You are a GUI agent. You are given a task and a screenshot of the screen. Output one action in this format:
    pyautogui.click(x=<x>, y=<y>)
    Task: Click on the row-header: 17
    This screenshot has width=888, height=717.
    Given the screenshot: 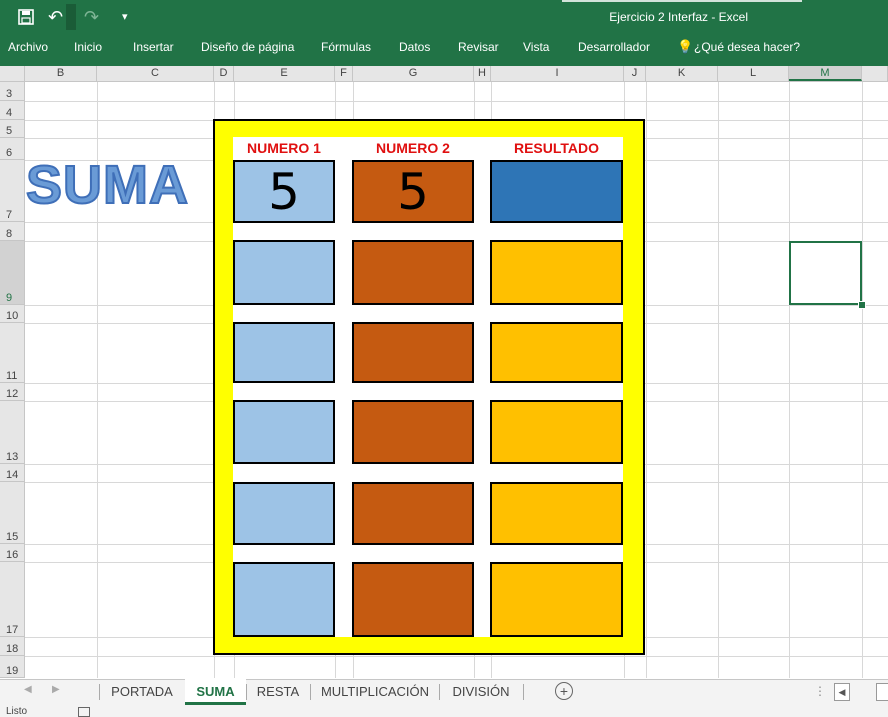 What is the action you would take?
    pyautogui.click(x=12, y=599)
    